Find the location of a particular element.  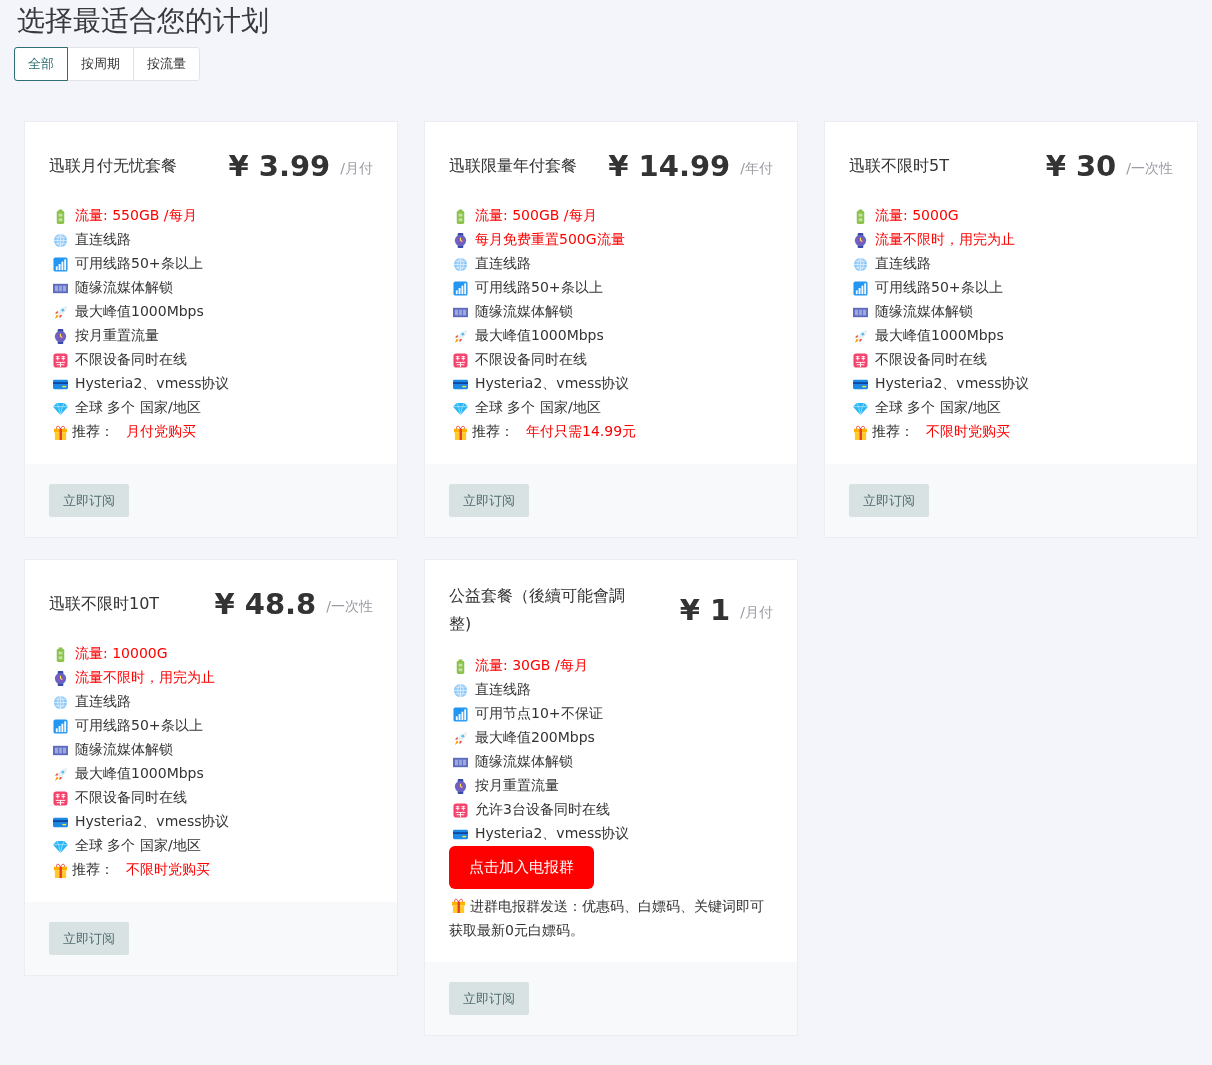

plan-price: ¥ 48.8 is located at coordinates (265, 604).